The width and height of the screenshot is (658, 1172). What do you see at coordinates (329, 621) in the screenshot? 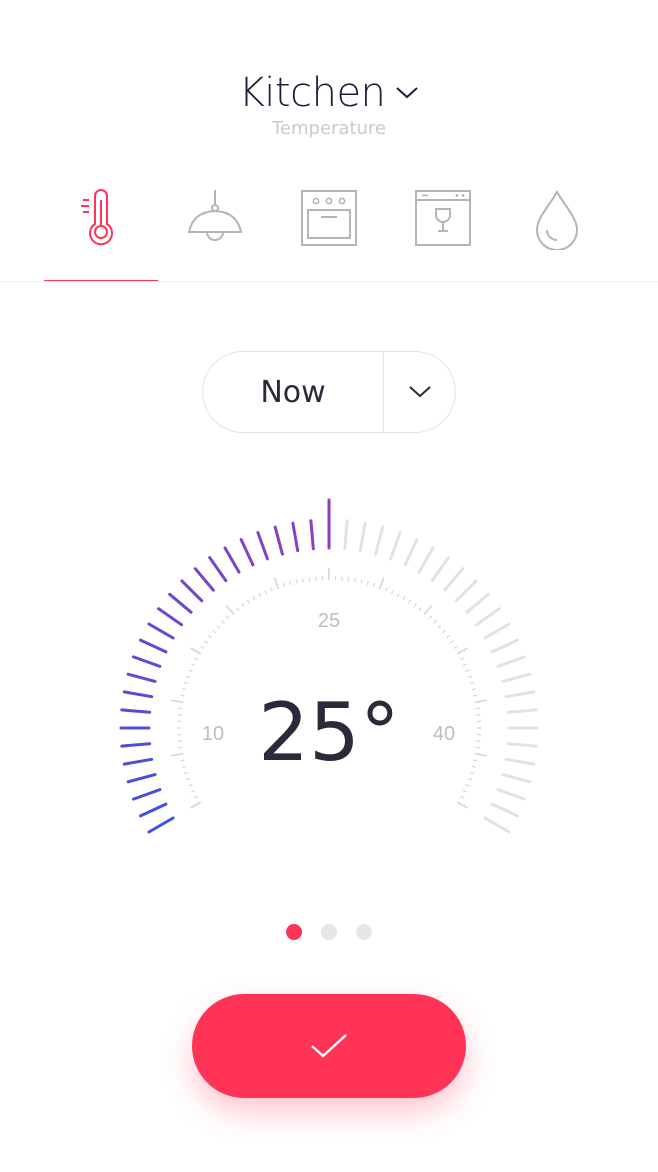
I see `scale-label-mid: 25` at bounding box center [329, 621].